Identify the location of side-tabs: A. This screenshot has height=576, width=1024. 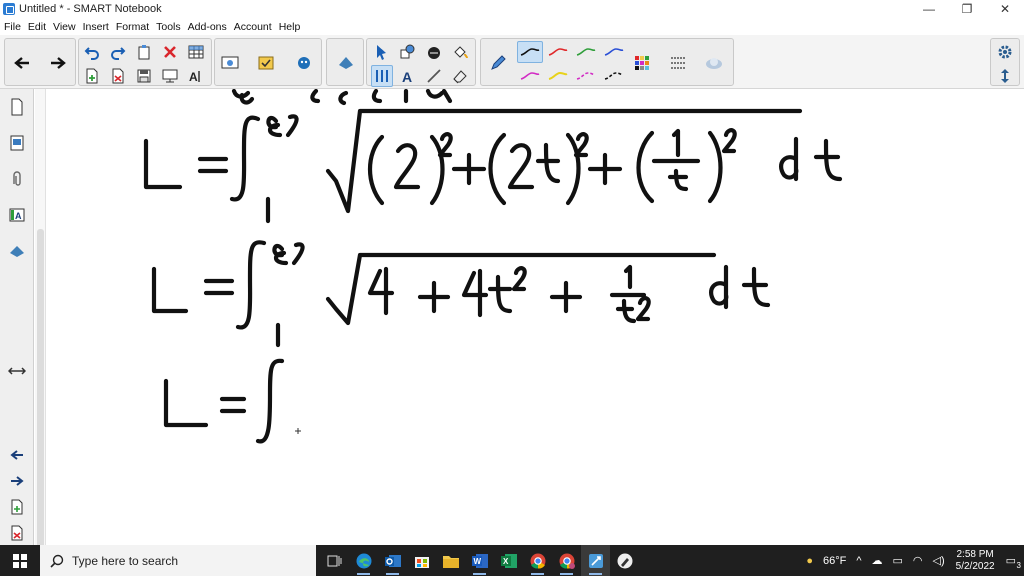
(17, 317).